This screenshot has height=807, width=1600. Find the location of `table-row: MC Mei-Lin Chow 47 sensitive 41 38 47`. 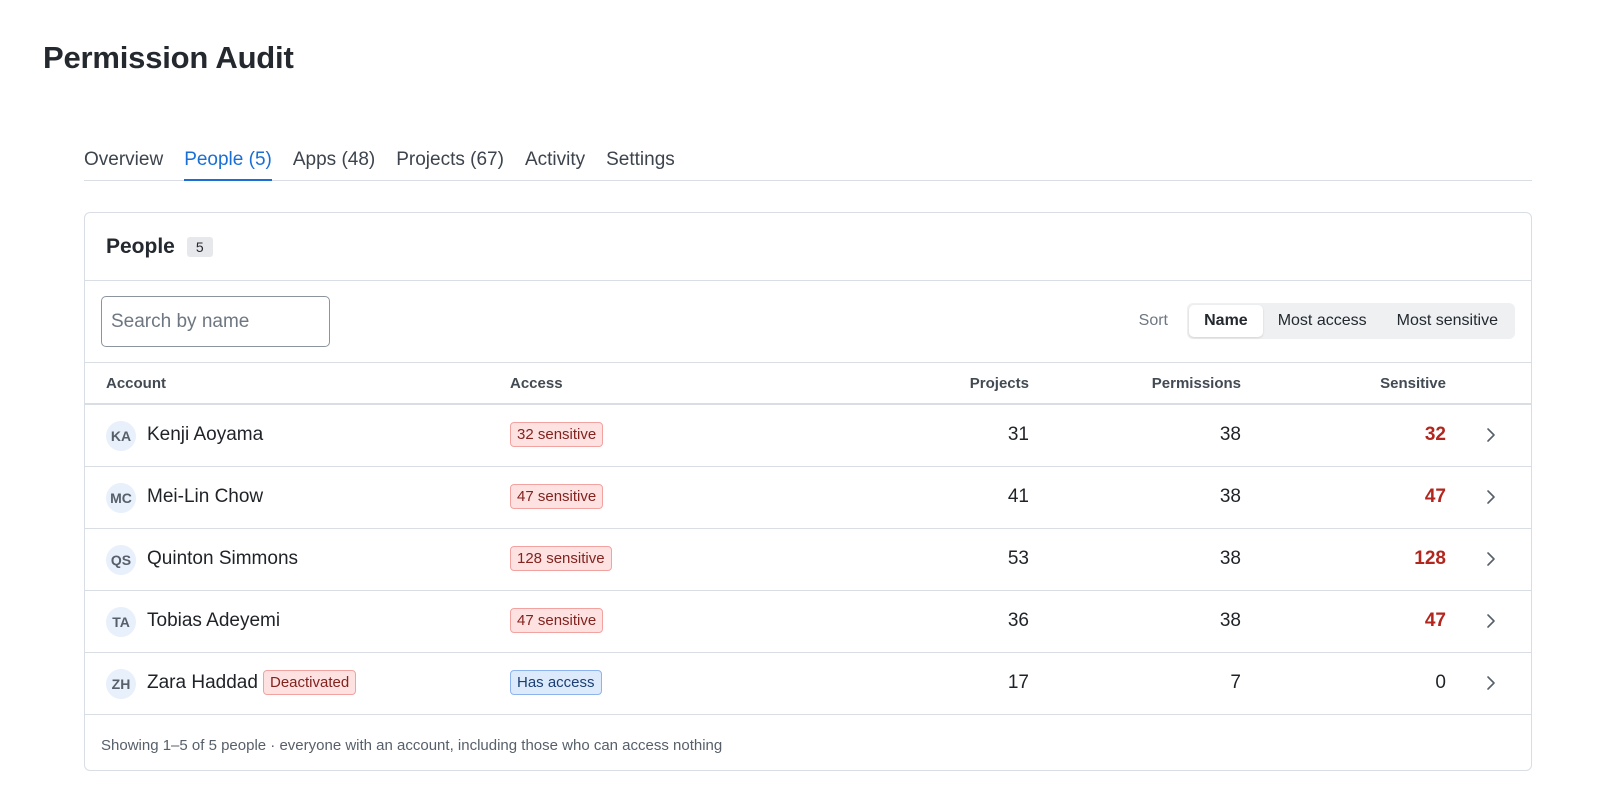

table-row: MC Mei-Lin Chow 47 sensitive 41 38 47 is located at coordinates (808, 498).